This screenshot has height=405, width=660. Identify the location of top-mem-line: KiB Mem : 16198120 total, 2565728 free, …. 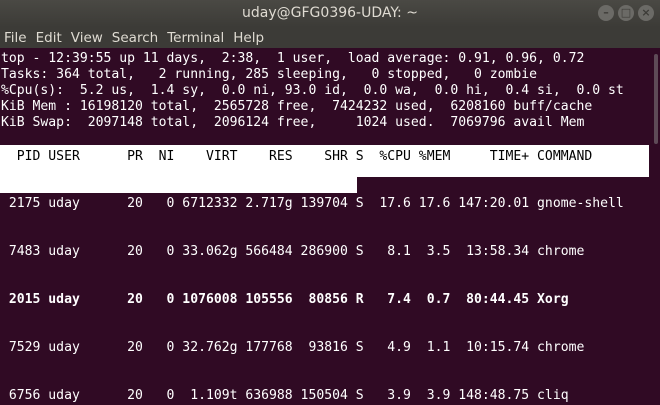
(297, 106).